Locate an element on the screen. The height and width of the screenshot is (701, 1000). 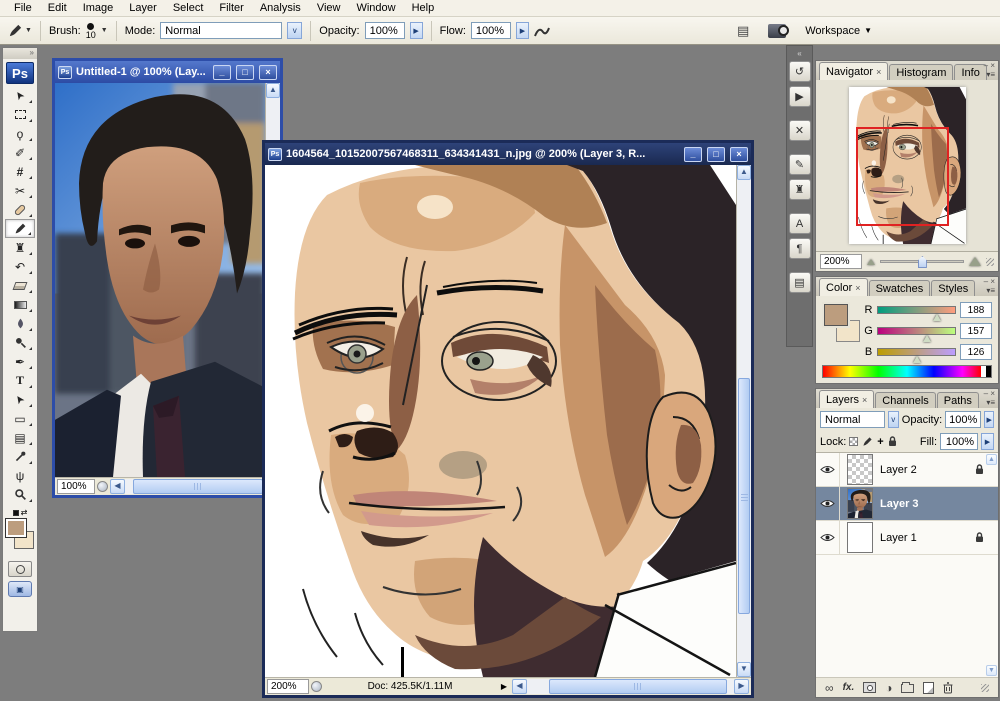
link-layers-icon: ∞ is located at coordinates (829, 688).